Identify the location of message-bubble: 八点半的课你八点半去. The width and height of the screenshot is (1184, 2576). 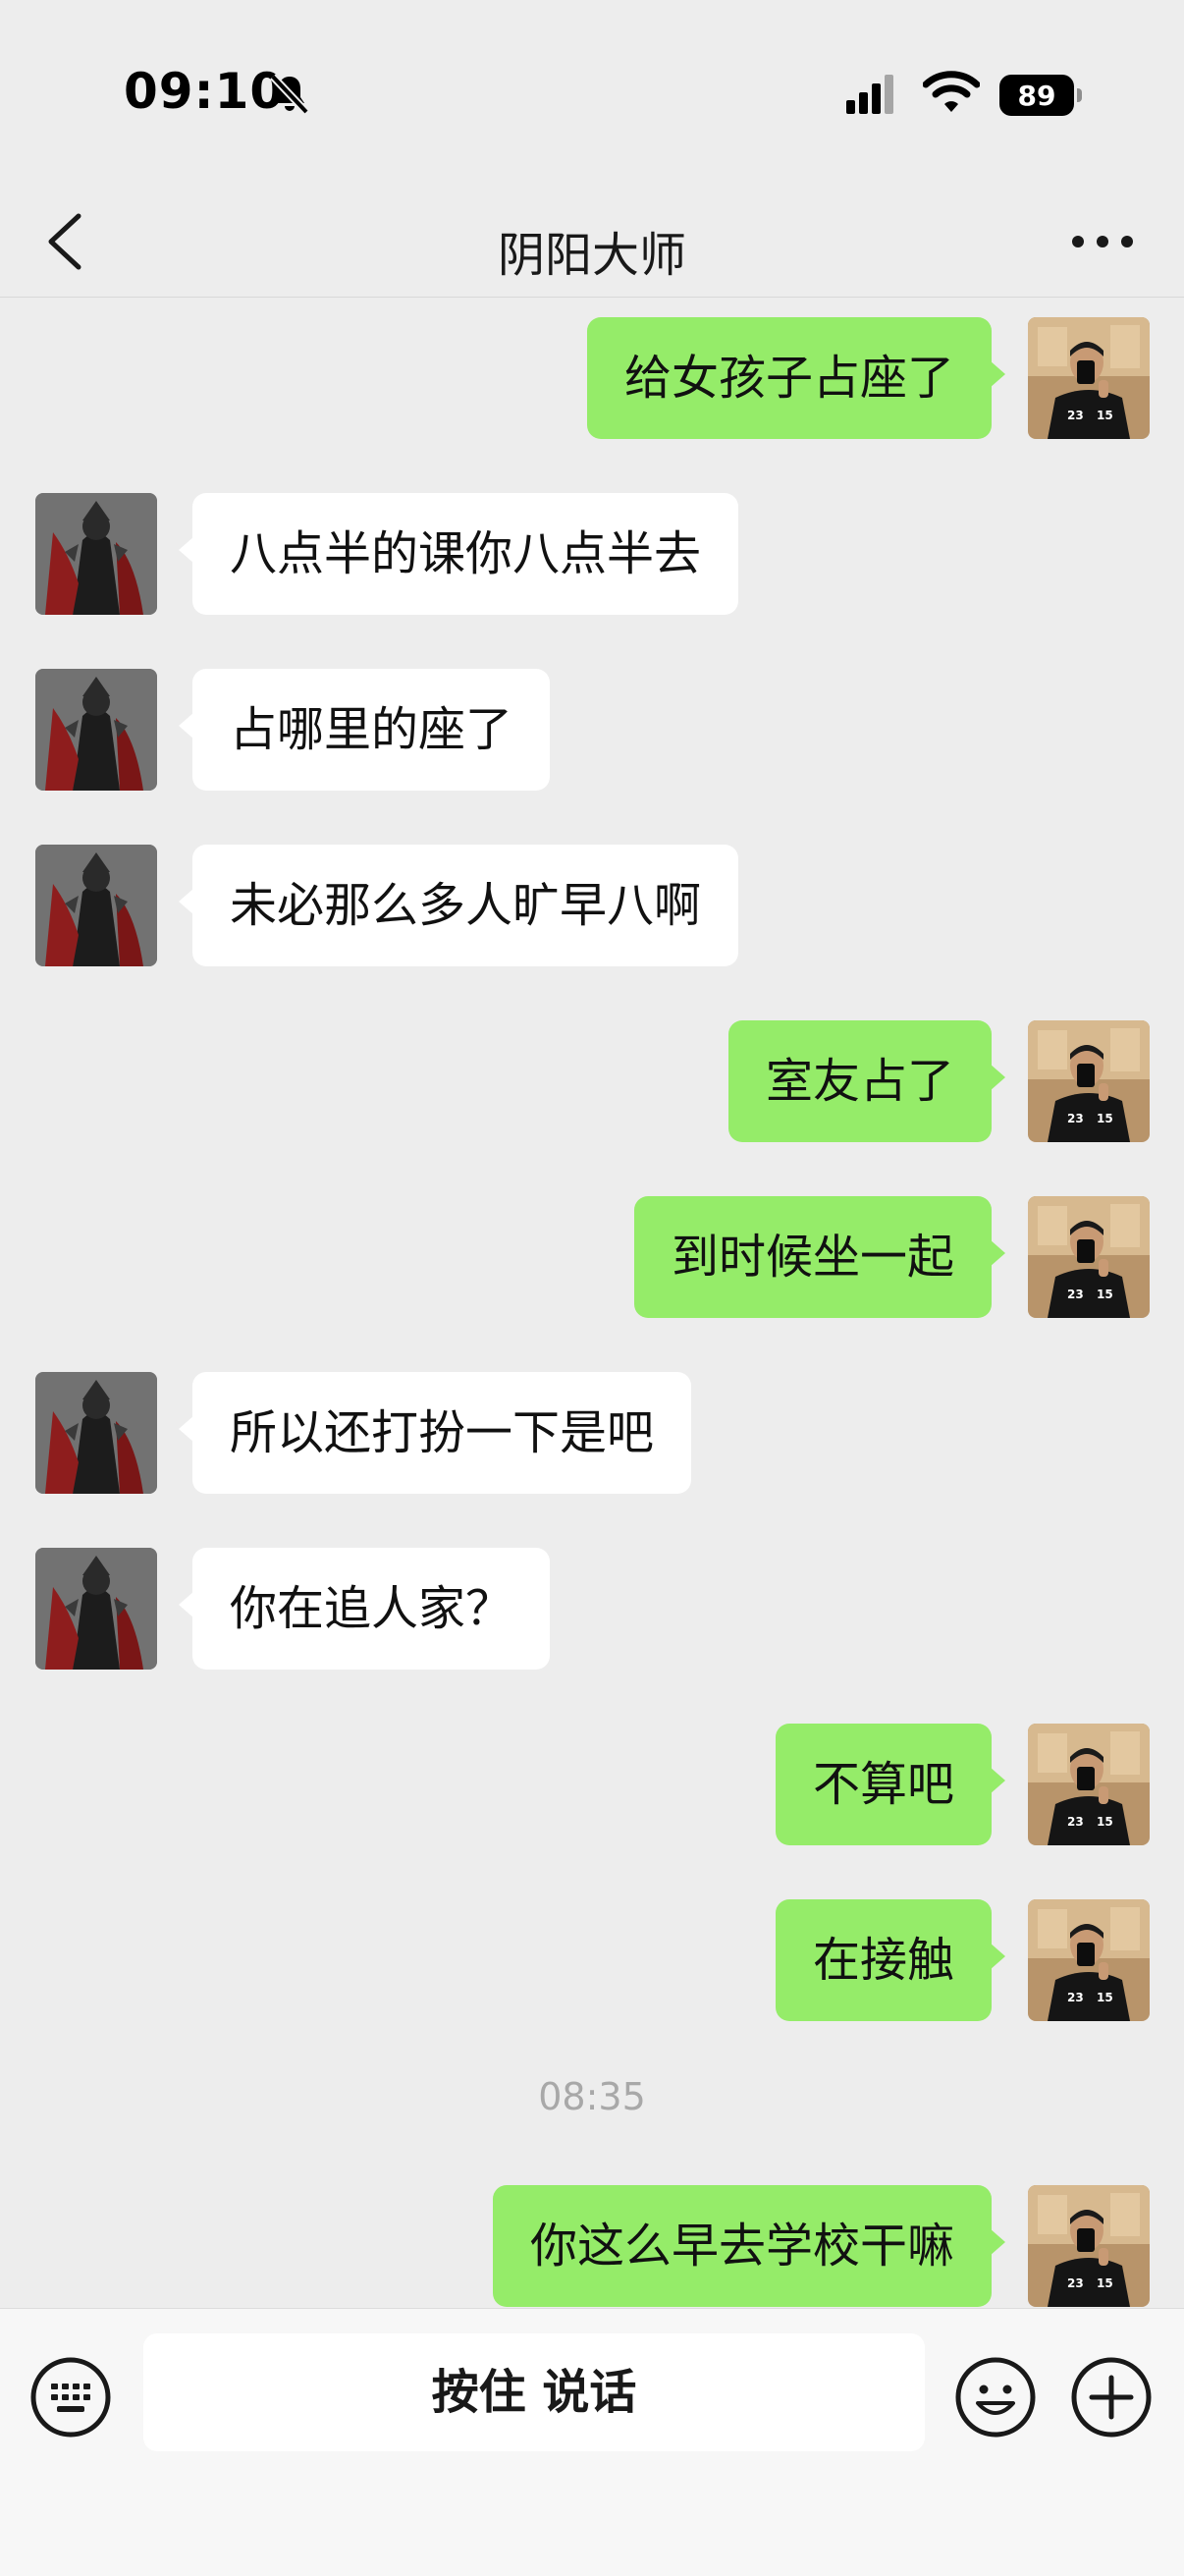
(458, 554).